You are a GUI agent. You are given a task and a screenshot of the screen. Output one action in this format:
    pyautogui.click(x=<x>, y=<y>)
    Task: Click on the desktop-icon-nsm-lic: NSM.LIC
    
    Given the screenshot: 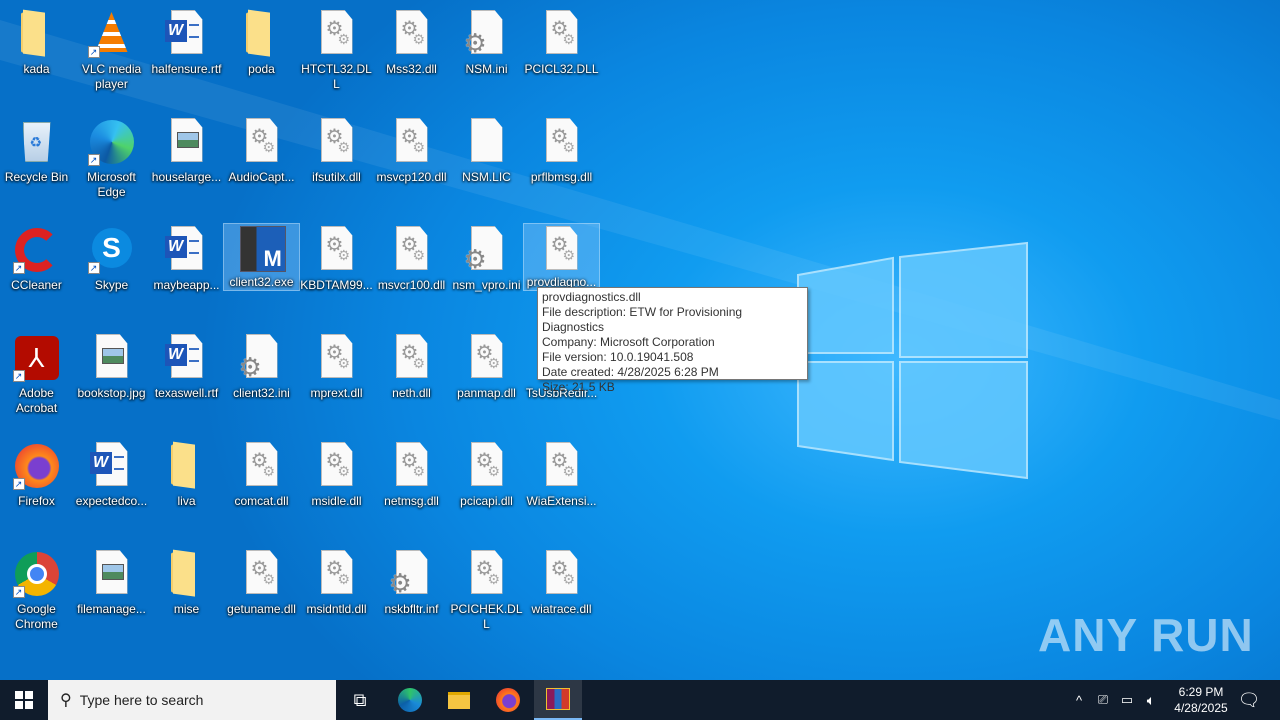 What is the action you would take?
    pyautogui.click(x=486, y=166)
    